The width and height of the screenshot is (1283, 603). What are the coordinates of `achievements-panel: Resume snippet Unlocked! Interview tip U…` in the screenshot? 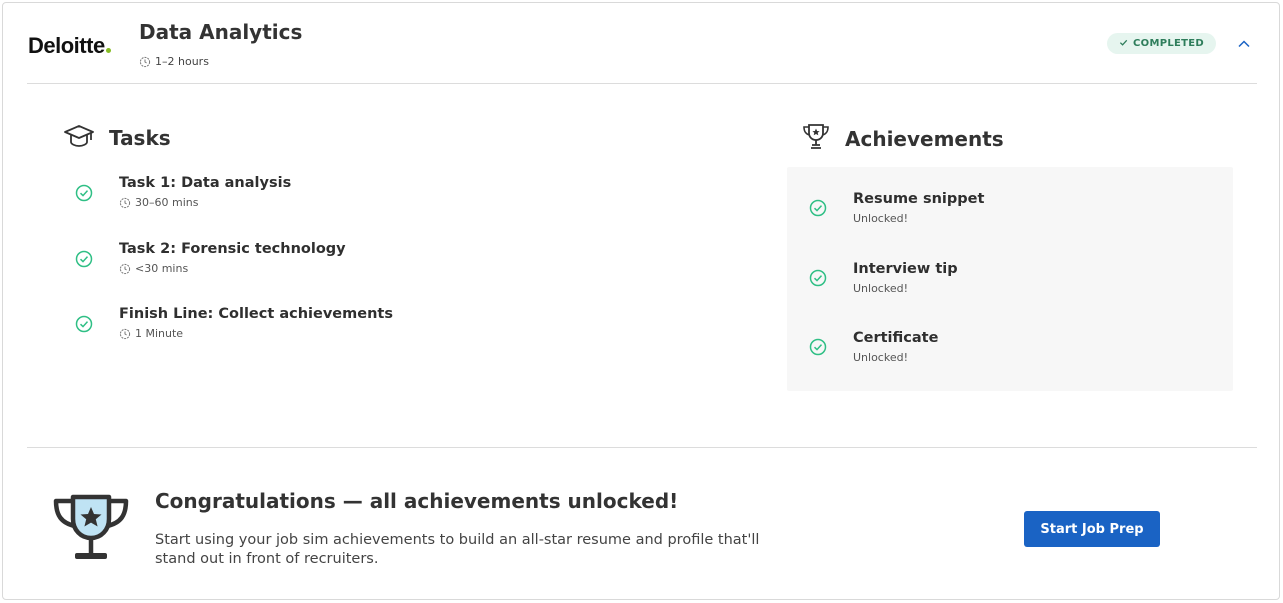 It's located at (1010, 279).